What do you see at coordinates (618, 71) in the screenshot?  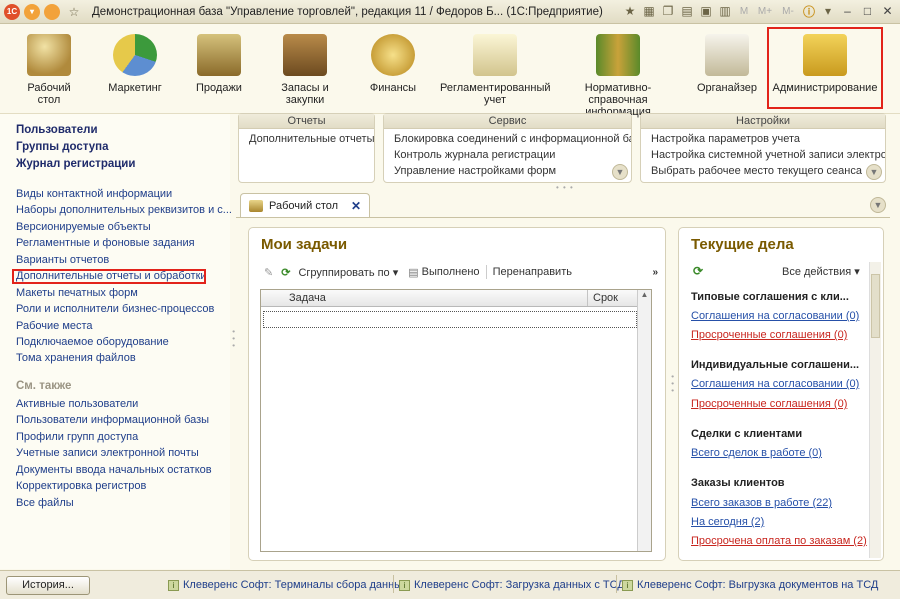 I see `nav-reference-info: Нормативно-справочная информация` at bounding box center [618, 71].